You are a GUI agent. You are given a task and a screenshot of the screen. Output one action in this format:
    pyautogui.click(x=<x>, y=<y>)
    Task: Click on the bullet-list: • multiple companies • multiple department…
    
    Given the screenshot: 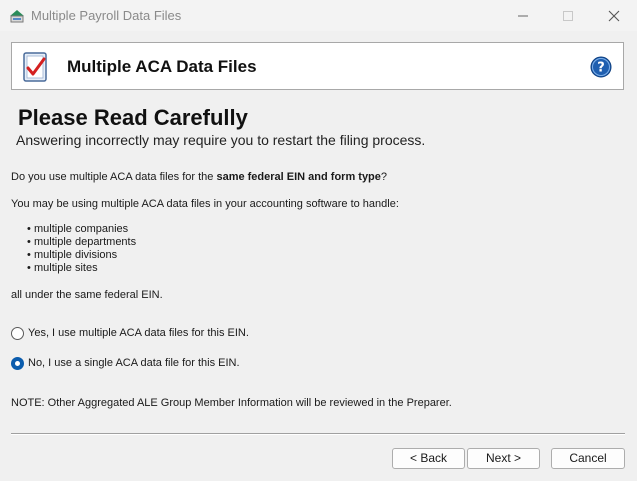 What is the action you would take?
    pyautogui.click(x=81, y=249)
    